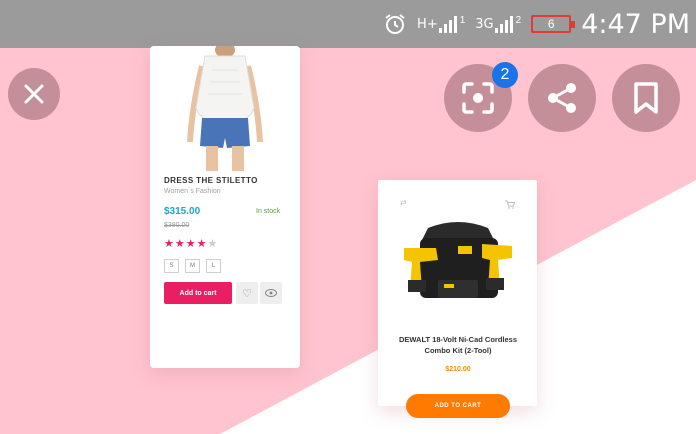  Describe the element at coordinates (458, 369) in the screenshot. I see `product-price: $210.00` at that location.